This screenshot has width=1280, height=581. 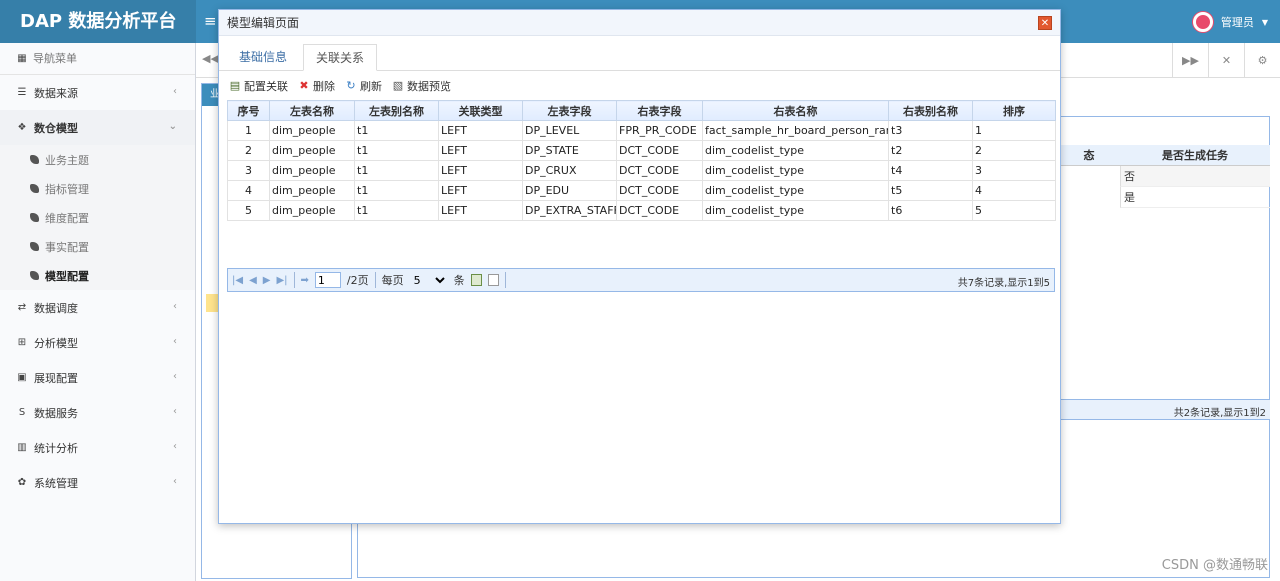 I want to click on sidebar-subitem-business-theme: 业务主题, so click(x=97, y=159).